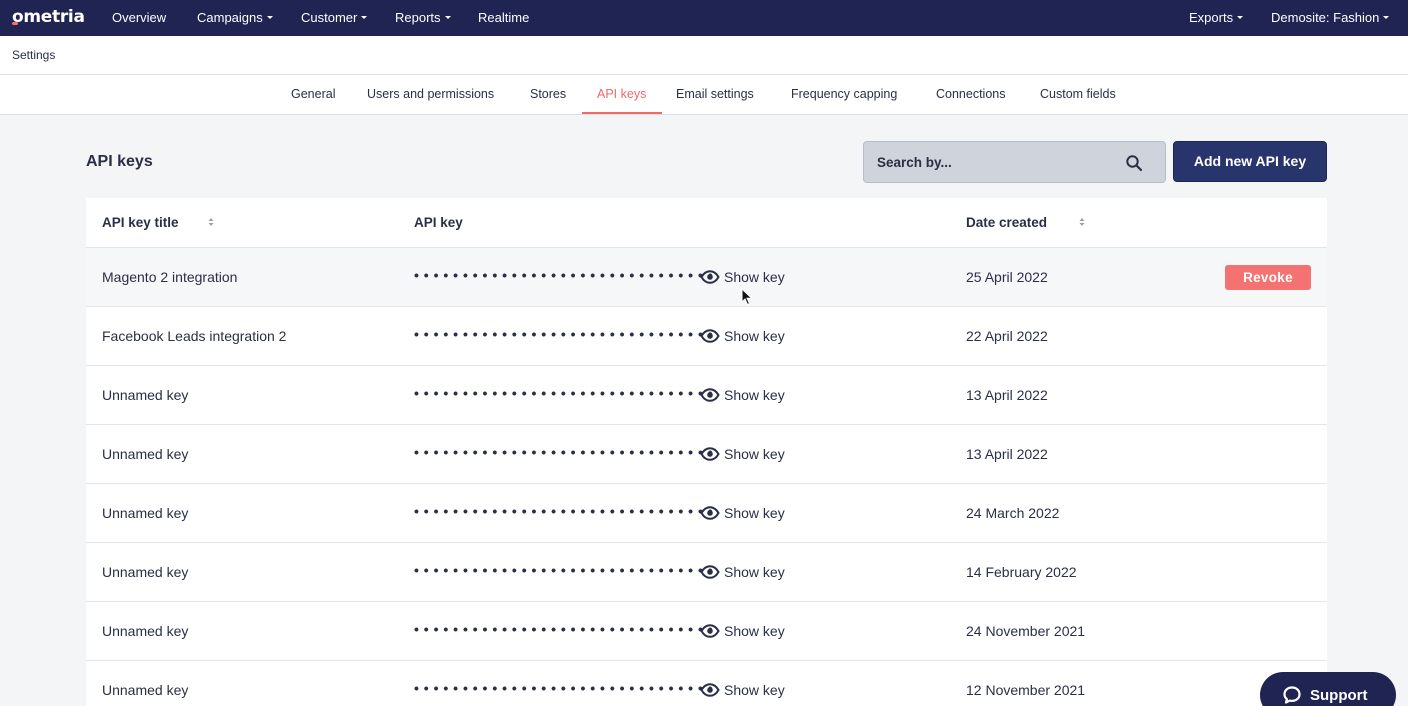 This screenshot has width=1408, height=706. Describe the element at coordinates (844, 94) in the screenshot. I see `tab-frequency-capping: Frequency capping` at that location.